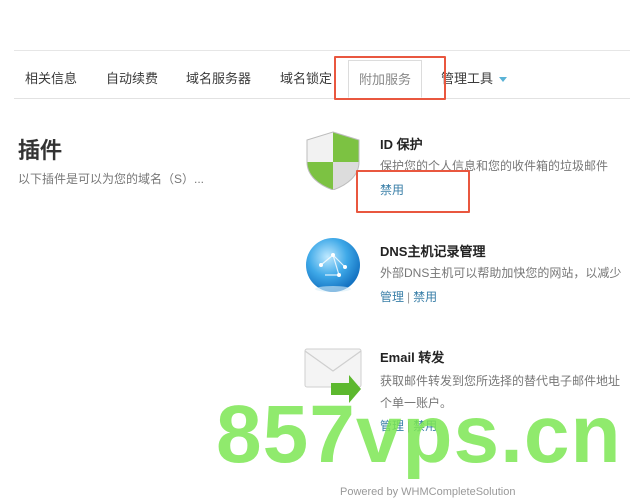  I want to click on shield-icon, so click(333, 160).